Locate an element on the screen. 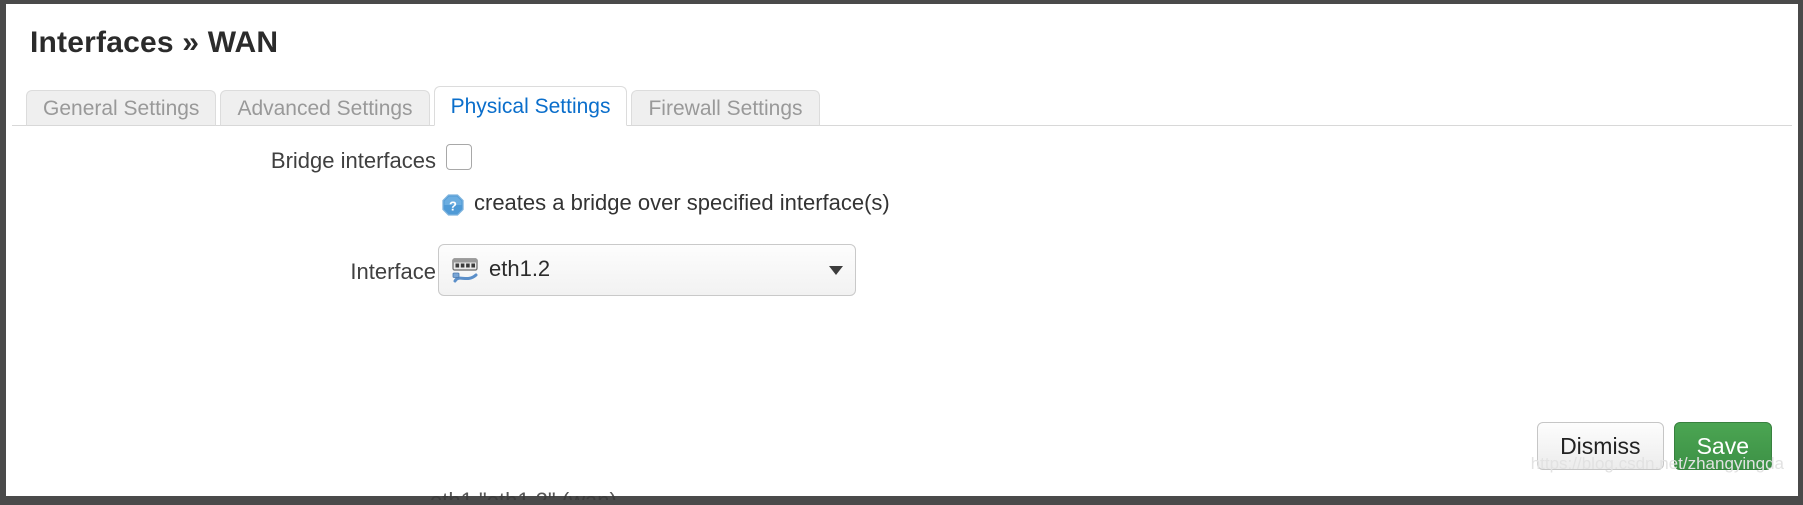  bridge-interfaces-row: Bridge interfaces is located at coordinates (902, 160).